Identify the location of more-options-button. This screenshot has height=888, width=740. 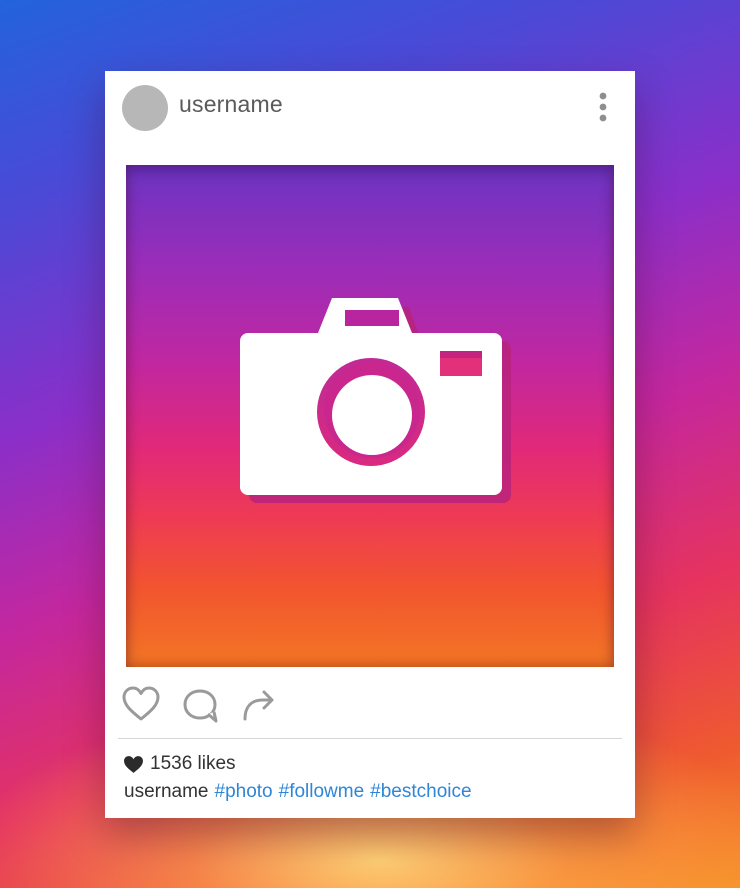
(603, 109).